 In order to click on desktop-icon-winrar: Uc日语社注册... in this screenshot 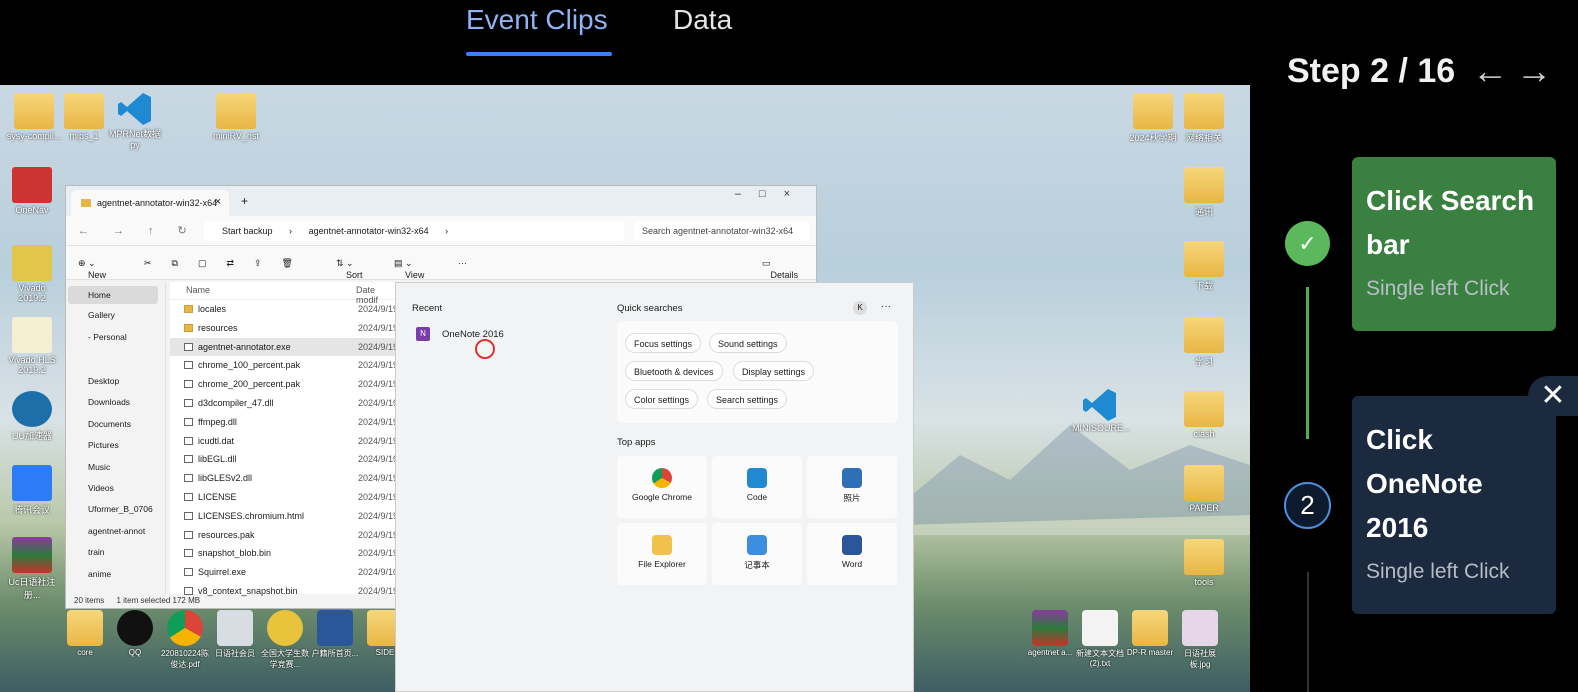, I will do `click(32, 569)`.